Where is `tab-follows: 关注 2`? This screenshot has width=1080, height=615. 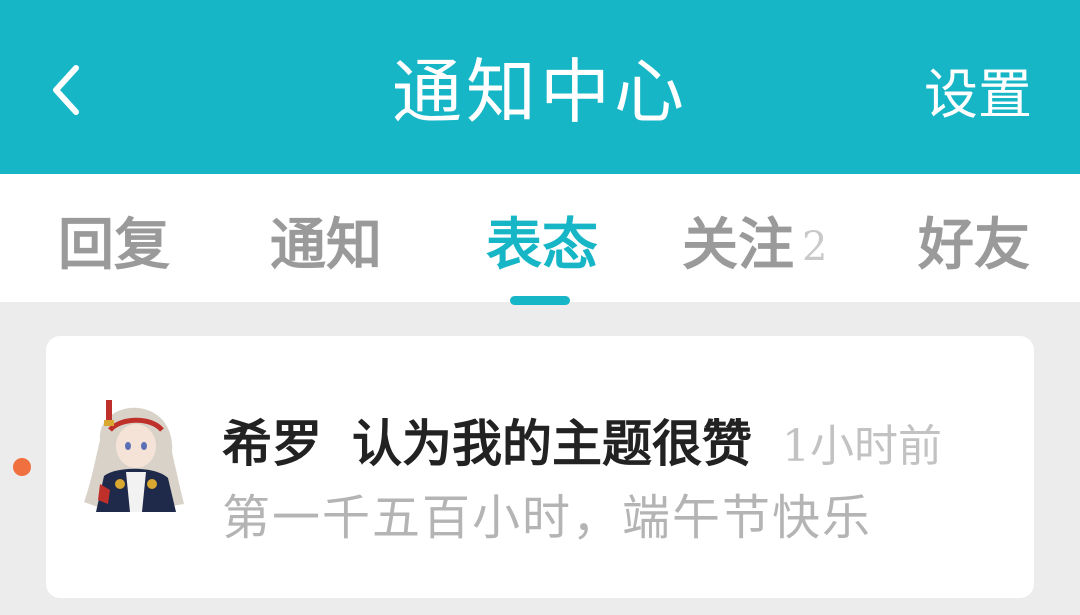 tab-follows: 关注 2 is located at coordinates (754, 246).